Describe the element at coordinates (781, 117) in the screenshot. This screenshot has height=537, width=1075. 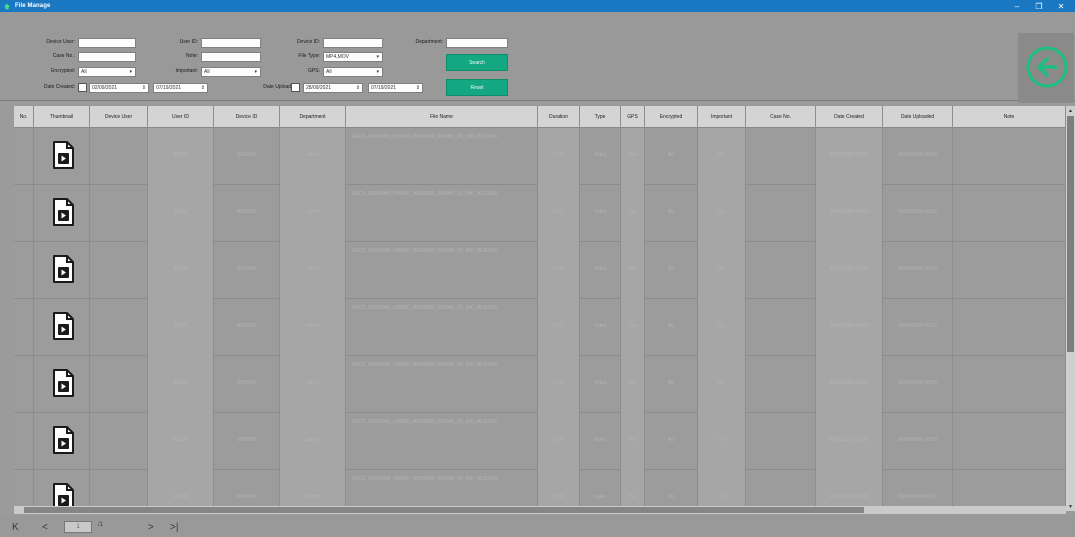
I see `column-header: Case No.` at that location.